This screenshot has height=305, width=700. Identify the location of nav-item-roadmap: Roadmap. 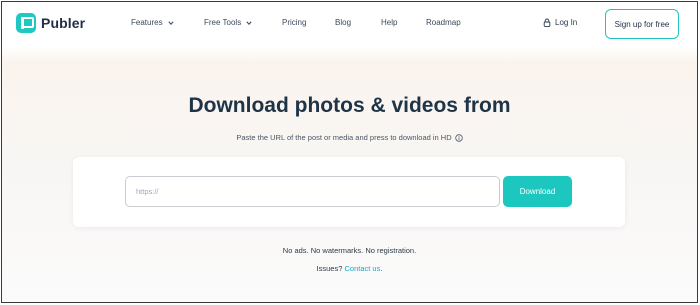
(443, 22).